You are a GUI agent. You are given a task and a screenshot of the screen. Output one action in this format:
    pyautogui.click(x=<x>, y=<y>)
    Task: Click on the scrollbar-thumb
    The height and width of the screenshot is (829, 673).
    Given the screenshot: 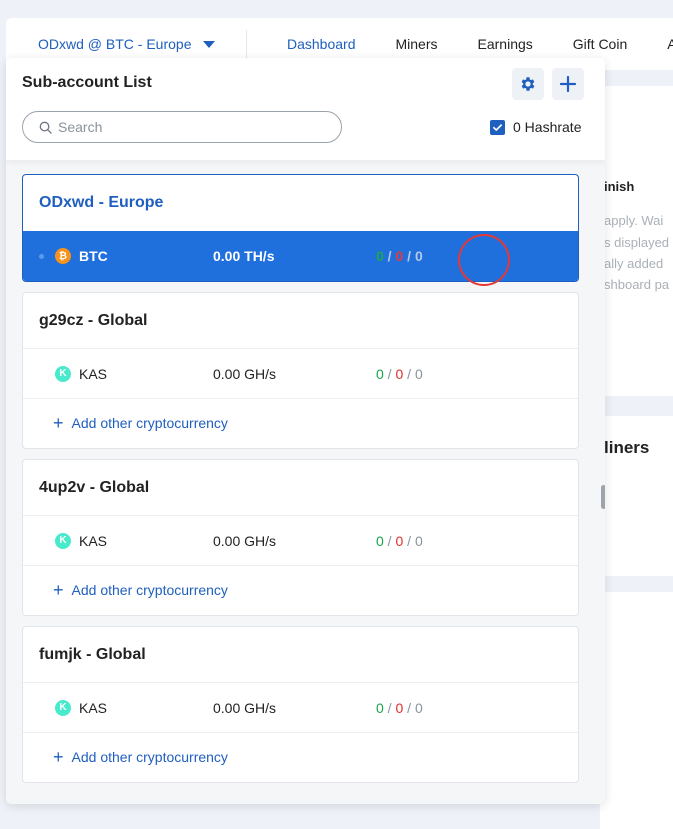 What is the action you would take?
    pyautogui.click(x=603, y=497)
    